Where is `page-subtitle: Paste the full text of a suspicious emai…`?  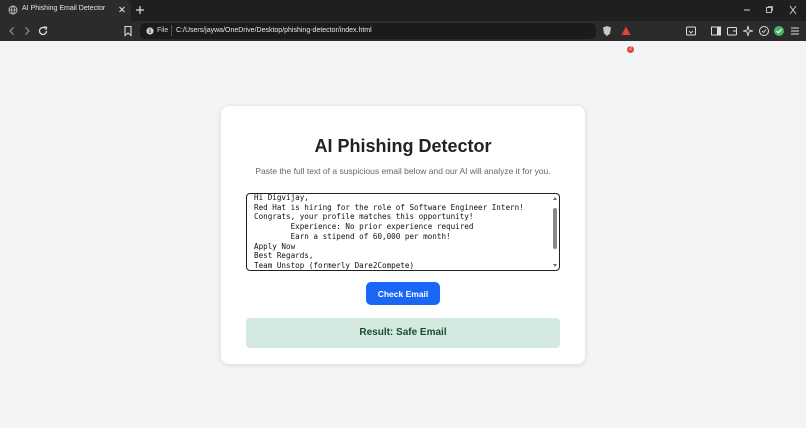 page-subtitle: Paste the full text of a suspicious emai… is located at coordinates (403, 171).